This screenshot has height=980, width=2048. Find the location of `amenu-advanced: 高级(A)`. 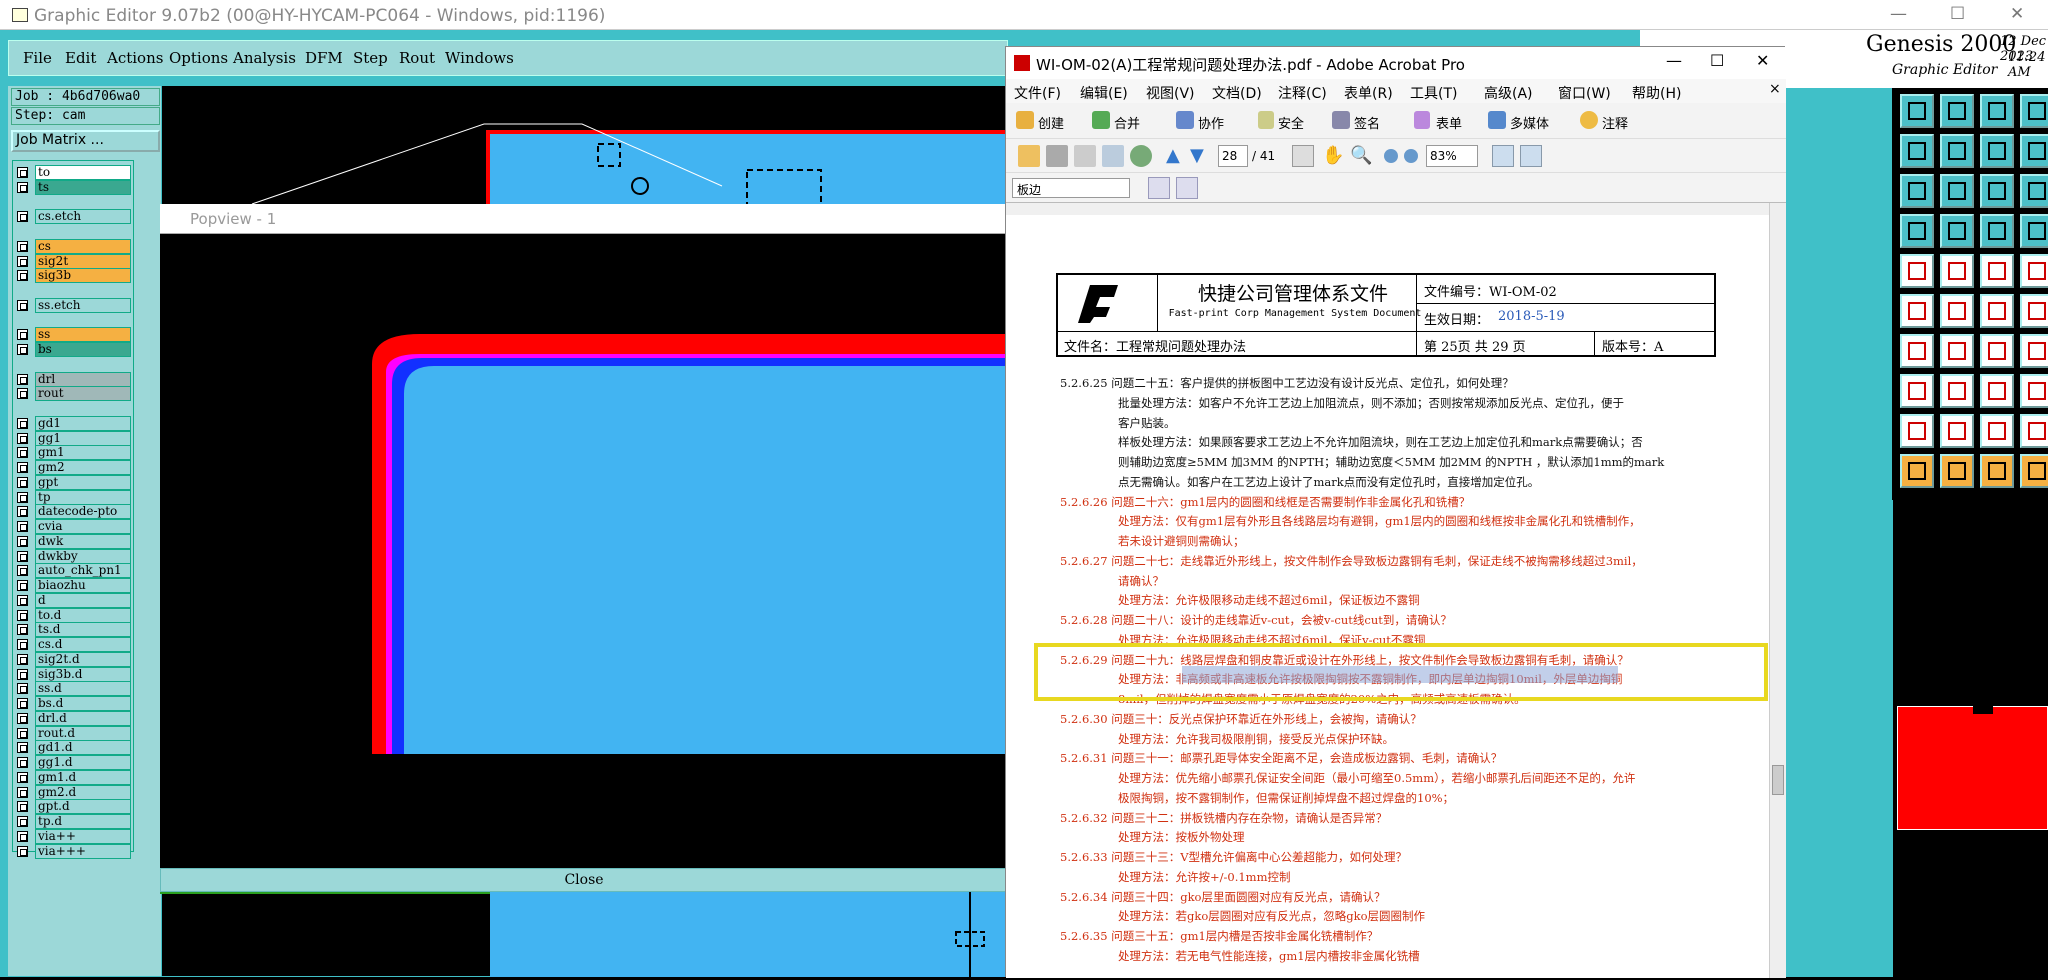

amenu-advanced: 高级(A) is located at coordinates (1508, 93).